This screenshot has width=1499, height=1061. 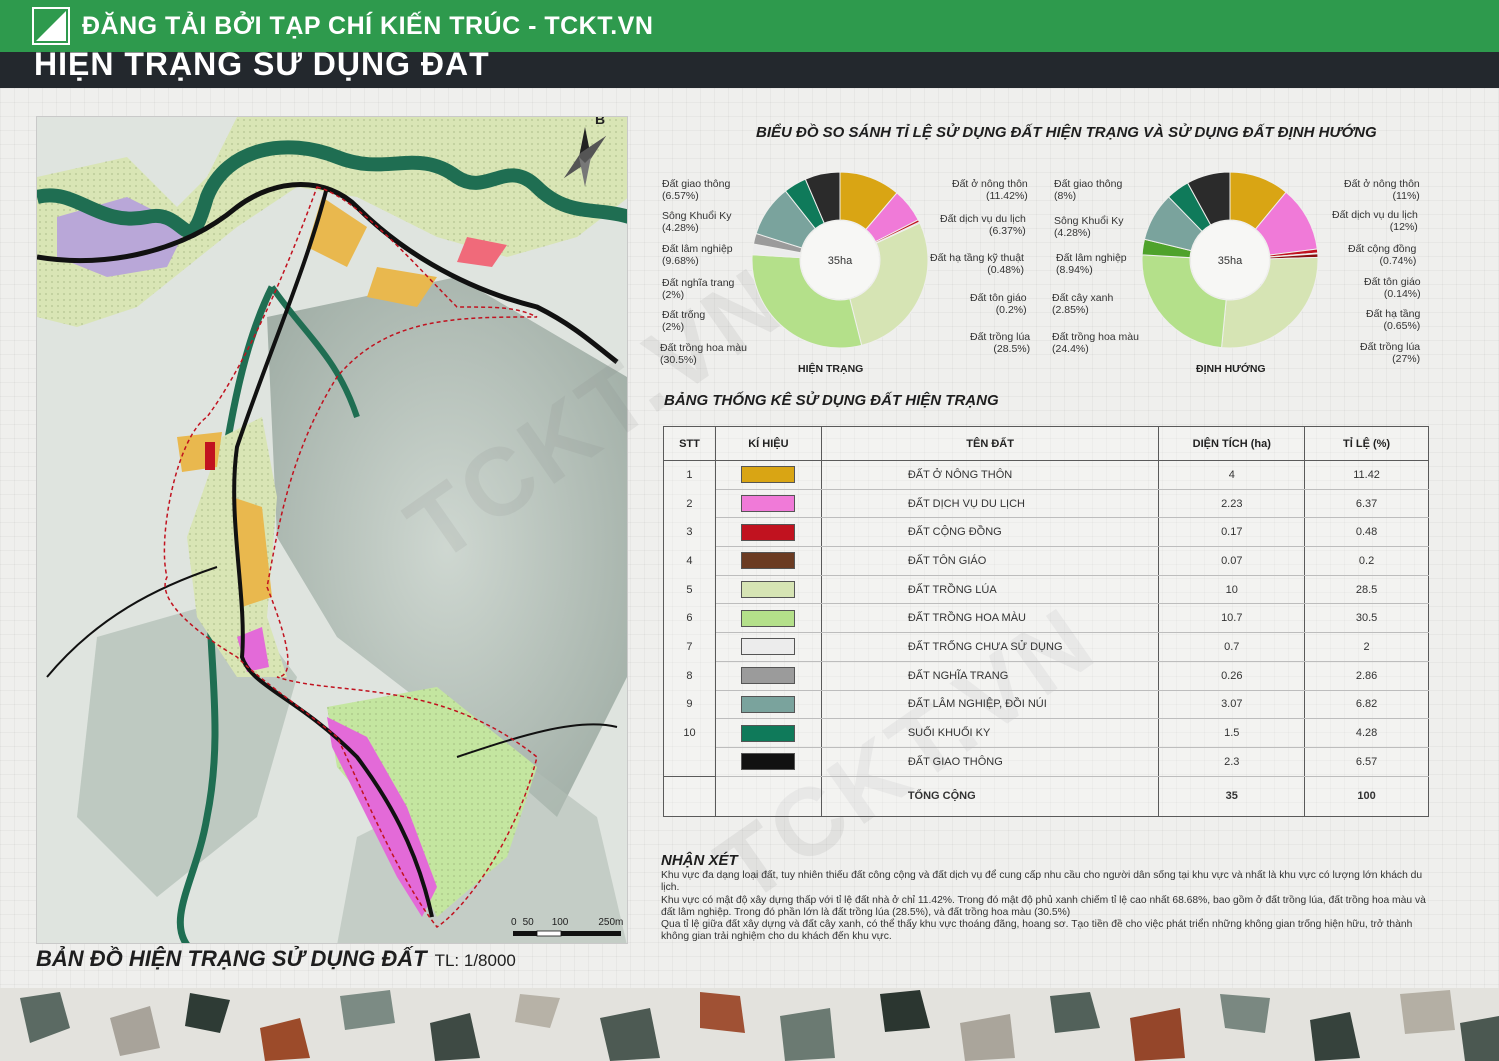 I want to click on row-stt: 3, so click(x=689, y=532).